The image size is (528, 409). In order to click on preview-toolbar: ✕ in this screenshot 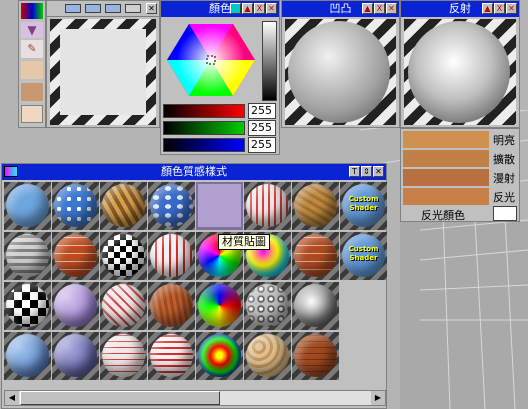, I will do `click(103, 9)`.